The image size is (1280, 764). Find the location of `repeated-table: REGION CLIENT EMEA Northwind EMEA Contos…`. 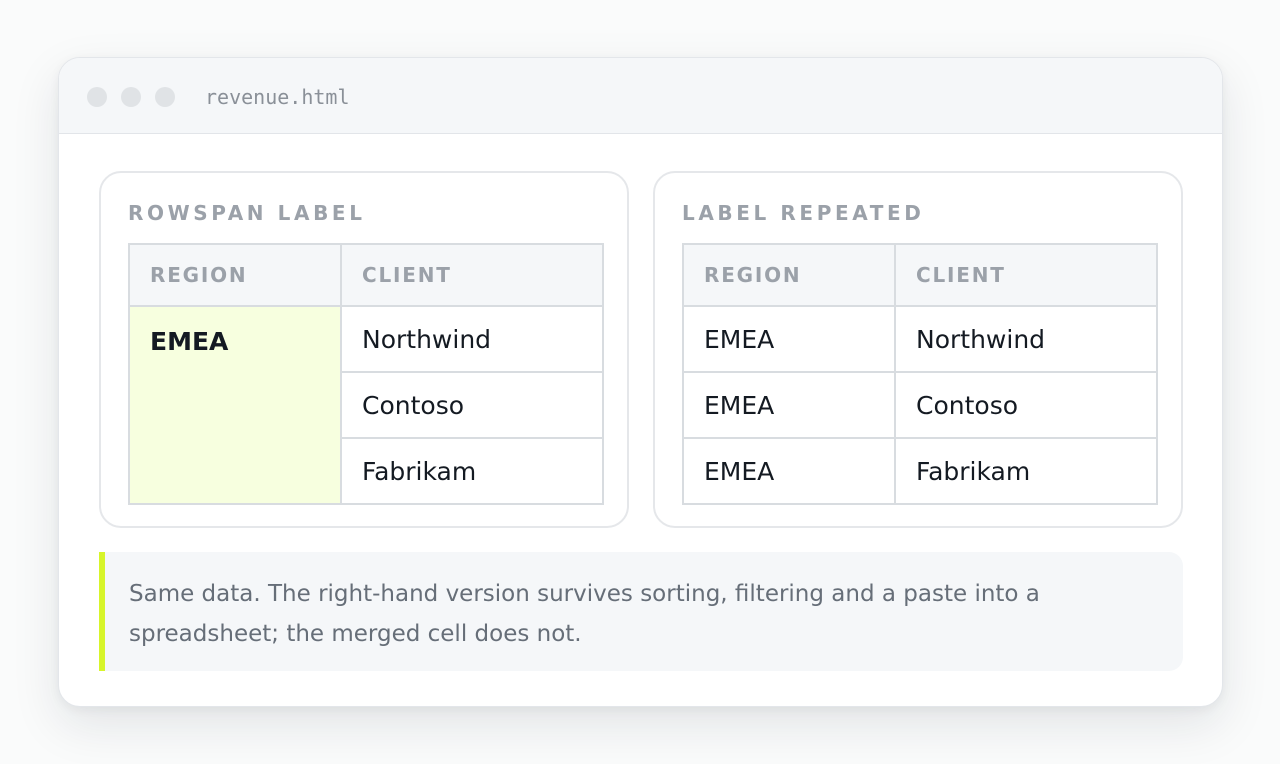

repeated-table: REGION CLIENT EMEA Northwind EMEA Contos… is located at coordinates (920, 374).